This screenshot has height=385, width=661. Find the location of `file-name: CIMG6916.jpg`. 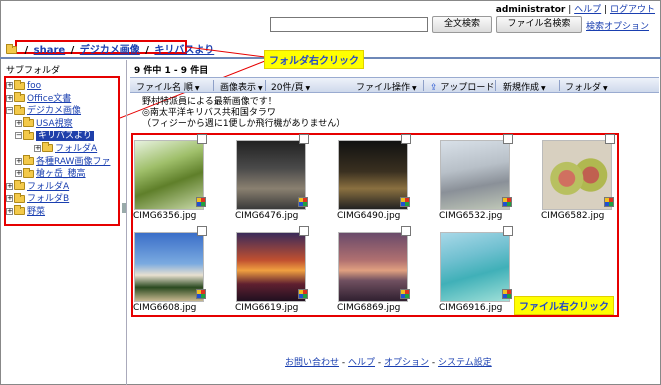

file-name: CIMG6916.jpg is located at coordinates (470, 308).